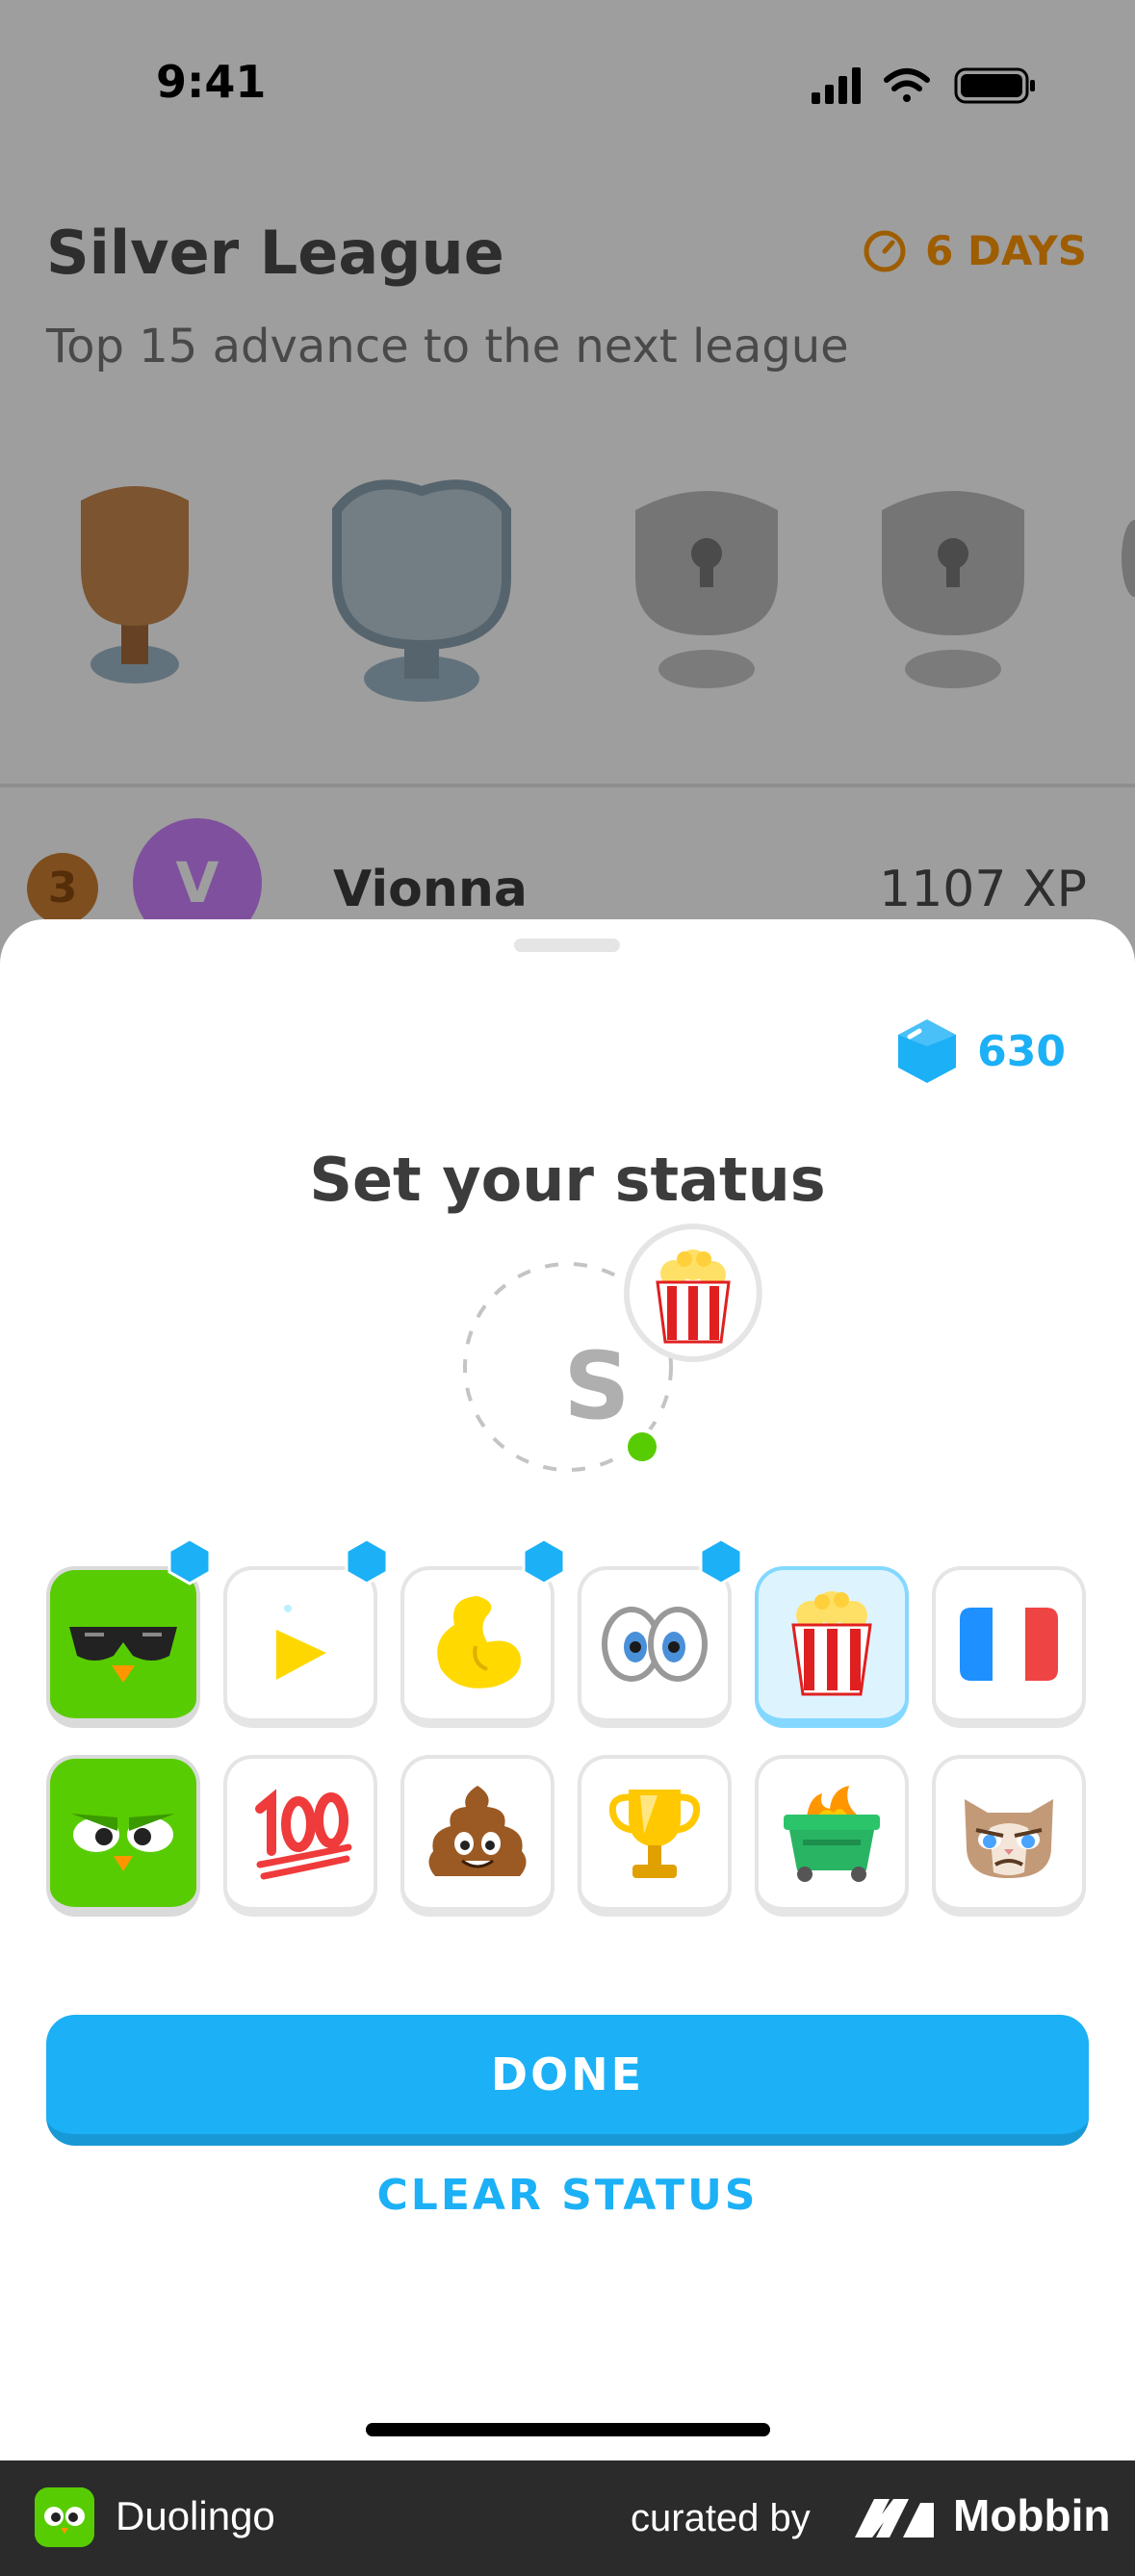  Describe the element at coordinates (567, 2196) in the screenshot. I see `clear-status-button: CLEAR STATUS` at that location.